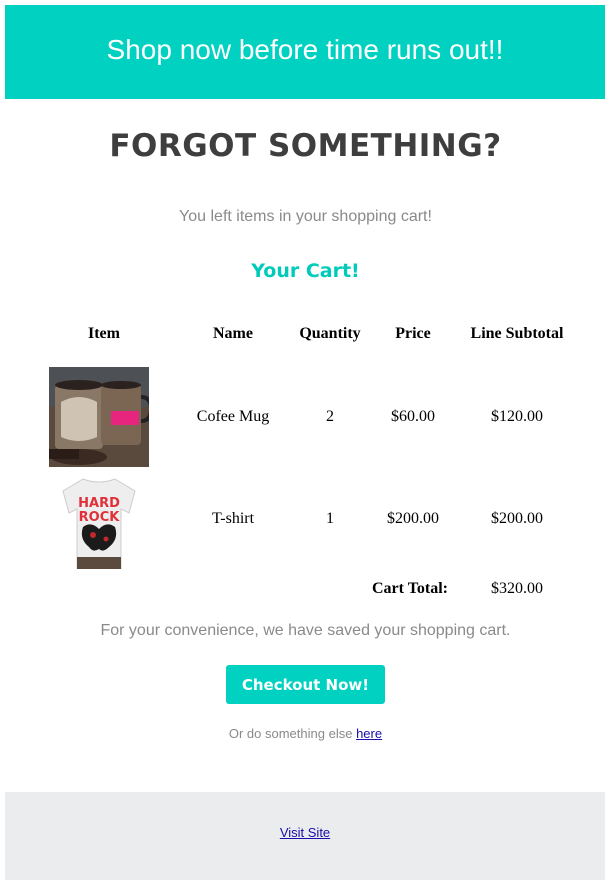 This screenshot has width=611, height=885. I want to click on header-price: Price, so click(413, 333).